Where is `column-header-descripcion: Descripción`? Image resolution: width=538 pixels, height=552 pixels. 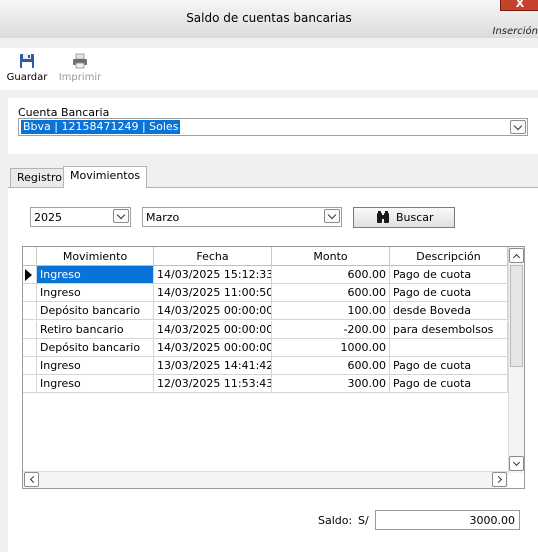
column-header-descripcion: Descripción is located at coordinates (449, 256).